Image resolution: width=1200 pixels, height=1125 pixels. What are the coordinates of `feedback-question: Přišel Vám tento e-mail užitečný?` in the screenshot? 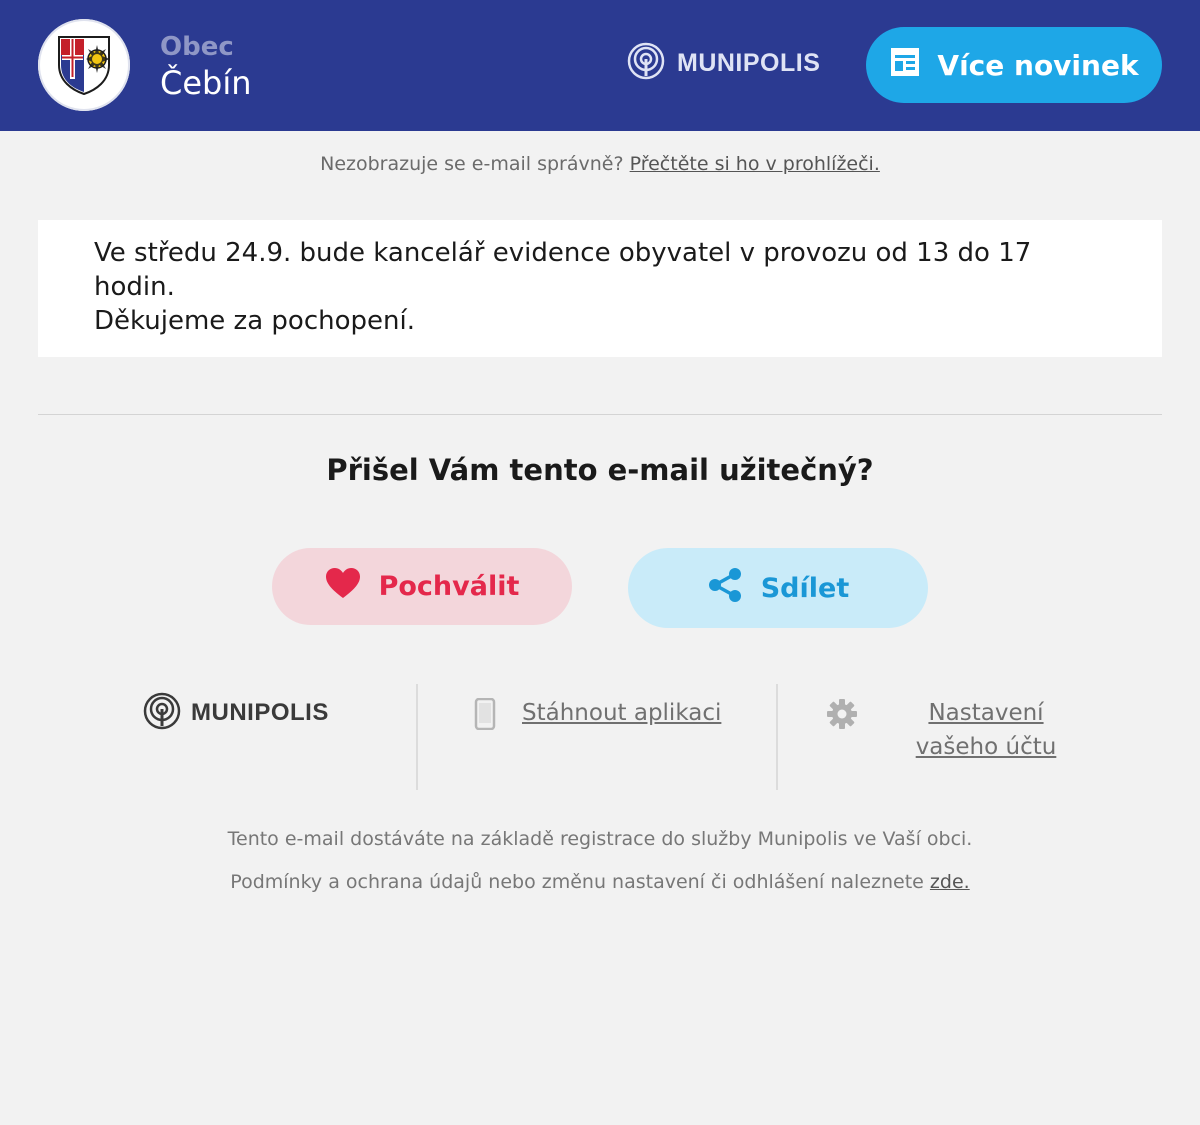 It's located at (600, 470).